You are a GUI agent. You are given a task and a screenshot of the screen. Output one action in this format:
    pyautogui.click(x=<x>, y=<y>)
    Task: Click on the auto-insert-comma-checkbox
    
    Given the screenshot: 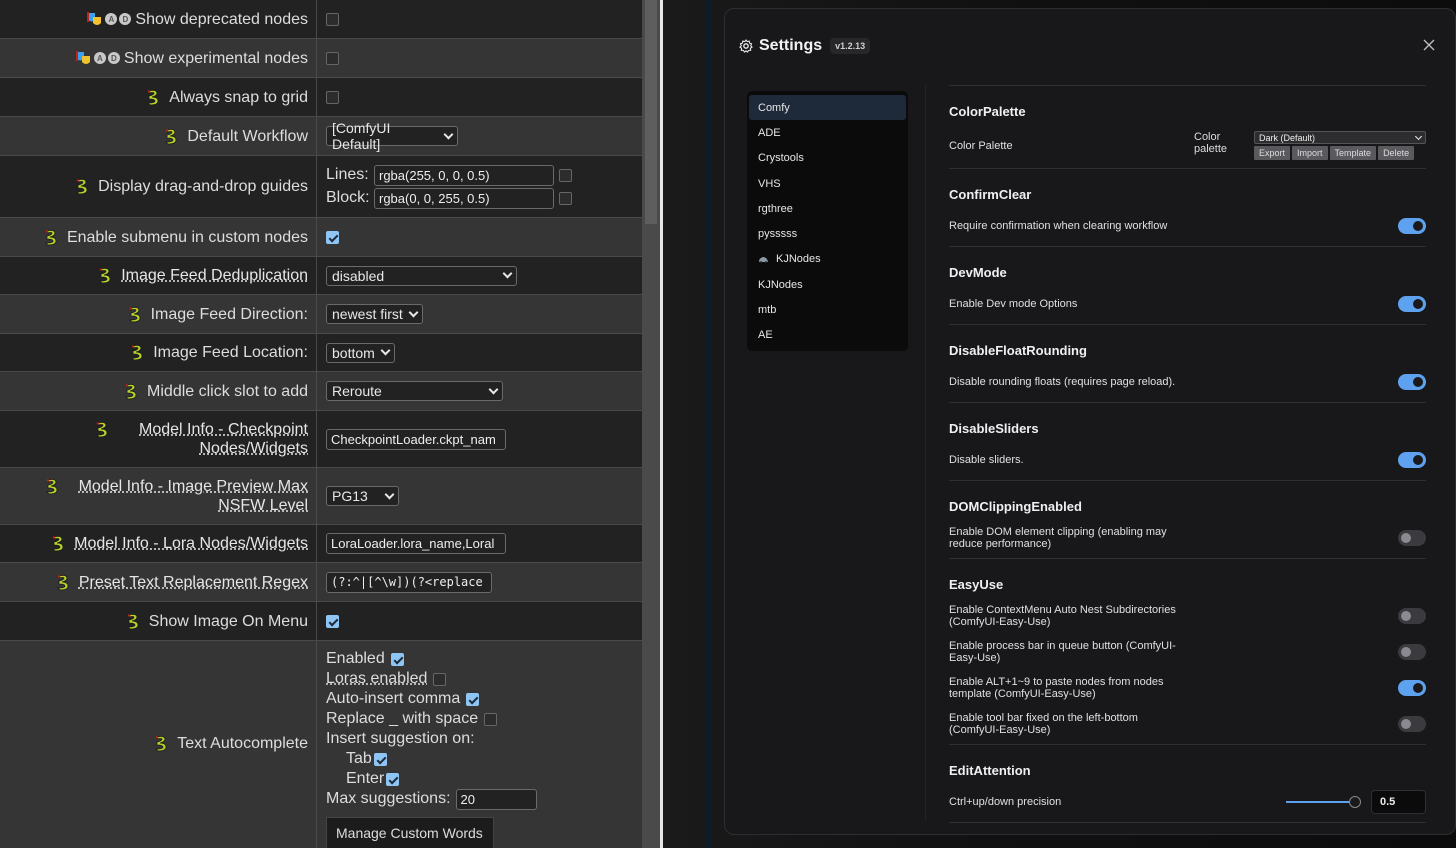 What is the action you would take?
    pyautogui.click(x=473, y=699)
    